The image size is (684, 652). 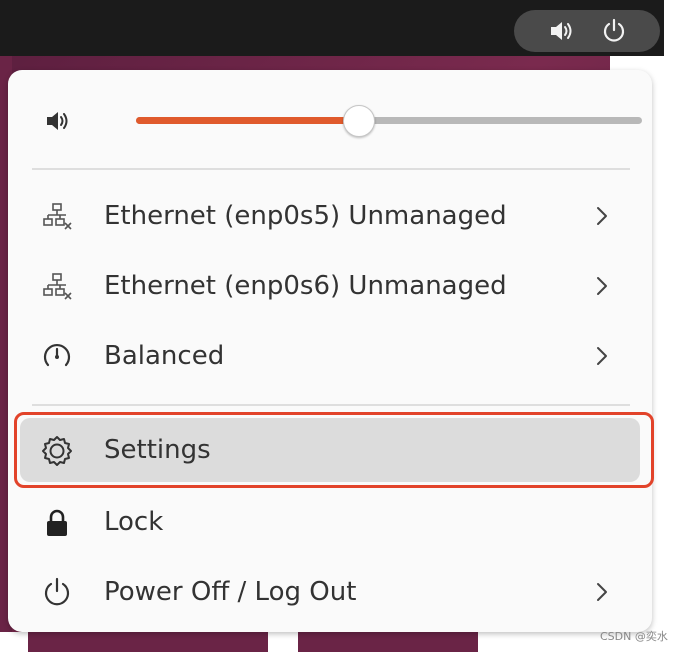 I want to click on volume-row, so click(x=340, y=120).